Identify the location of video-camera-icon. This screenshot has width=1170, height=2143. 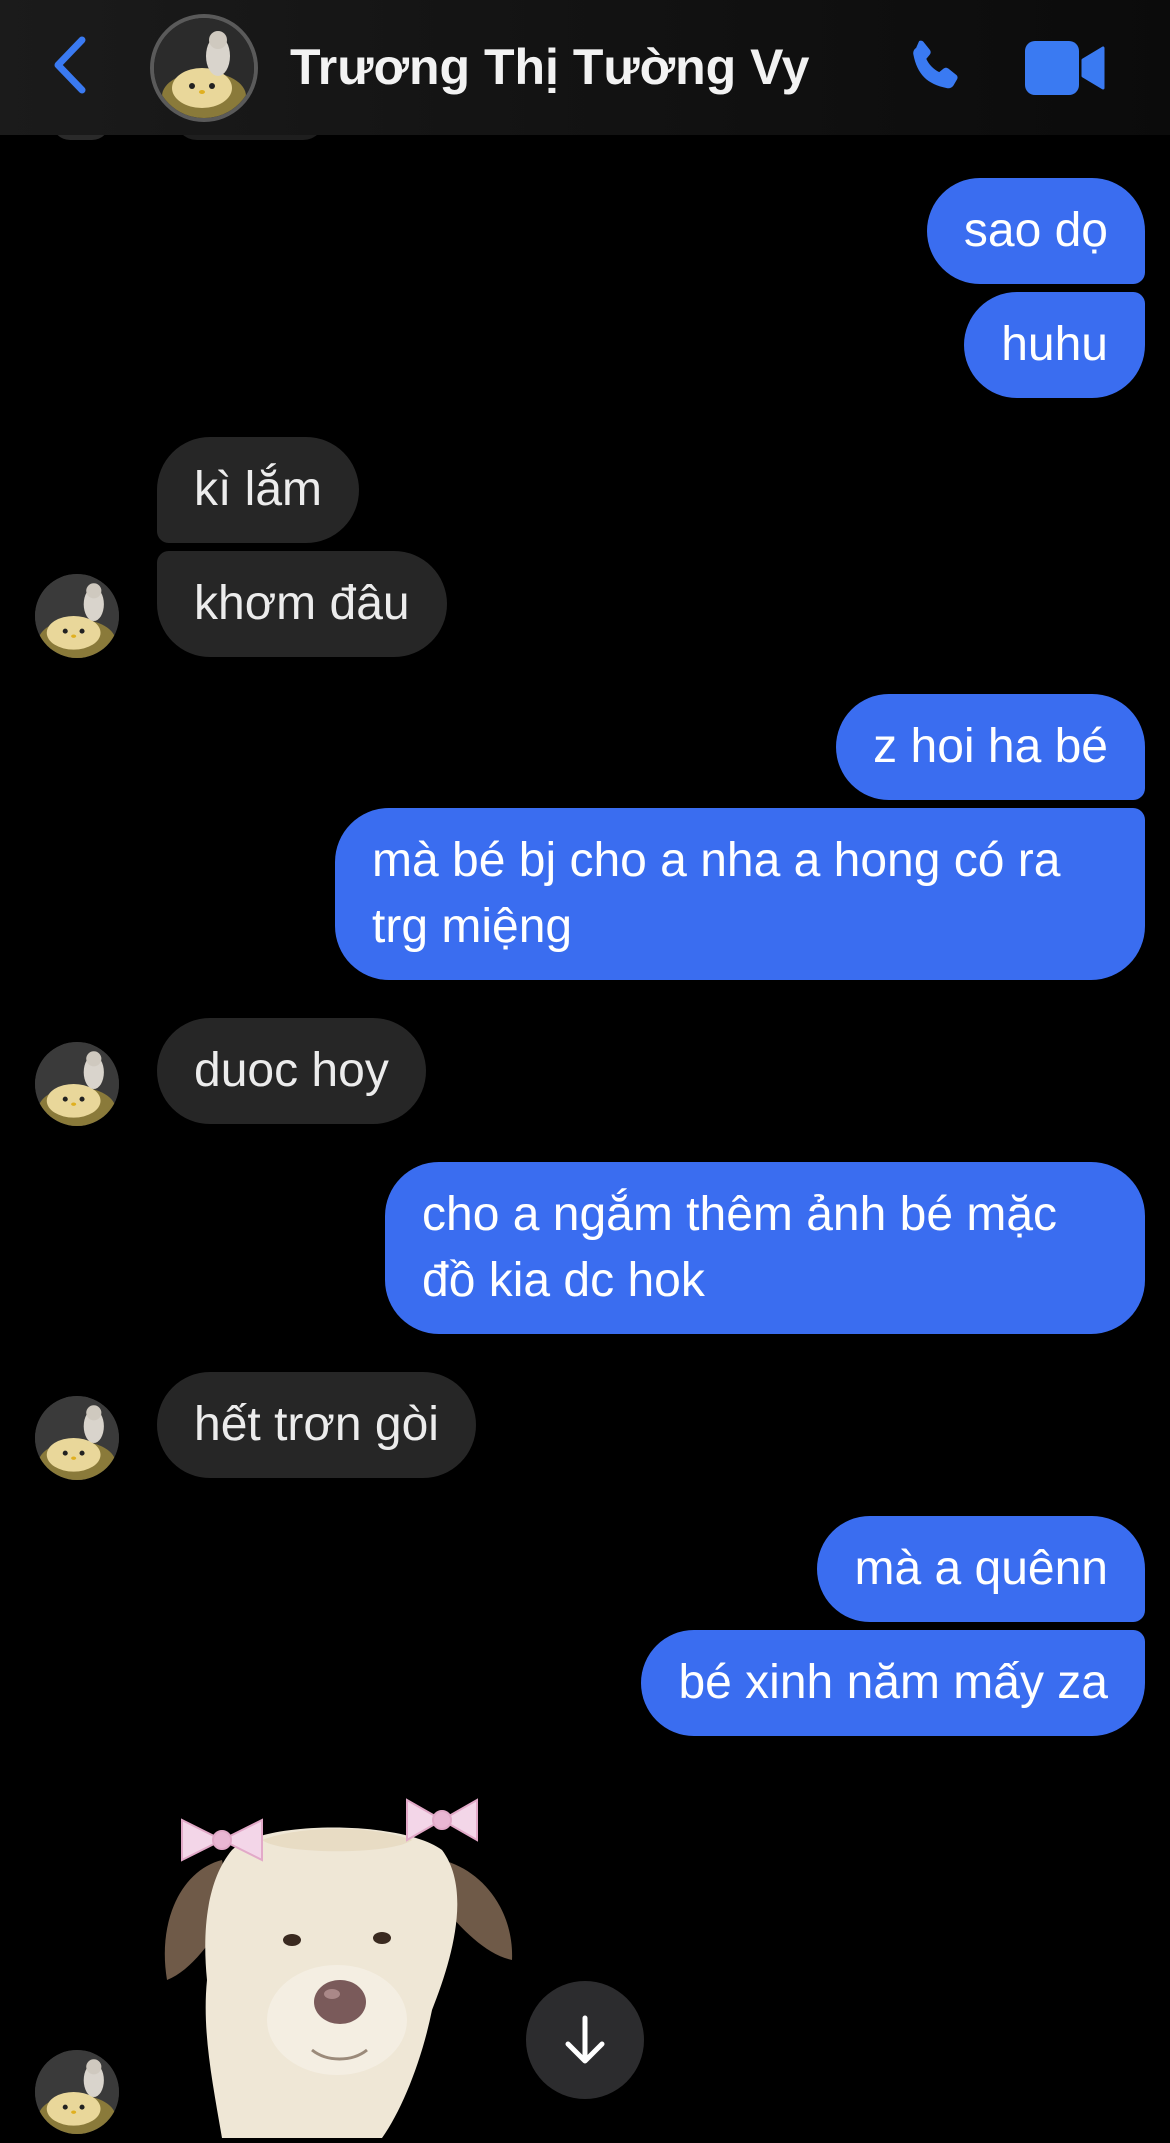
(1065, 68).